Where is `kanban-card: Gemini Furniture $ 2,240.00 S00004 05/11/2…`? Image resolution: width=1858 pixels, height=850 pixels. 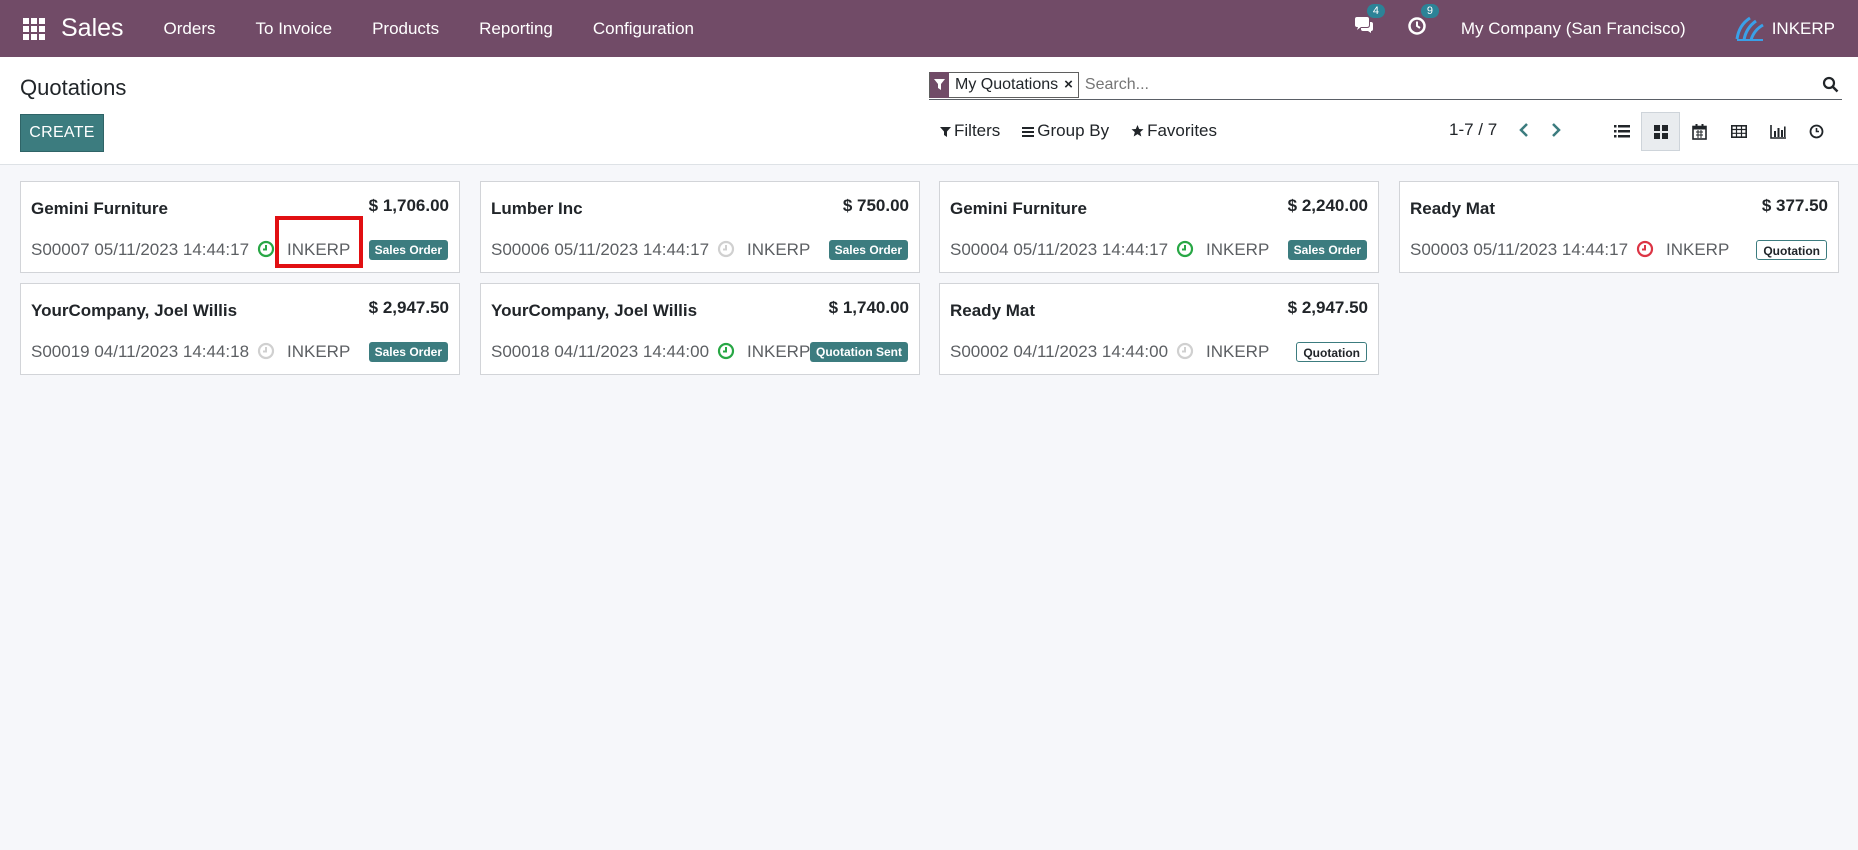
kanban-card: Gemini Furniture $ 2,240.00 S00004 05/11/2… is located at coordinates (1159, 227).